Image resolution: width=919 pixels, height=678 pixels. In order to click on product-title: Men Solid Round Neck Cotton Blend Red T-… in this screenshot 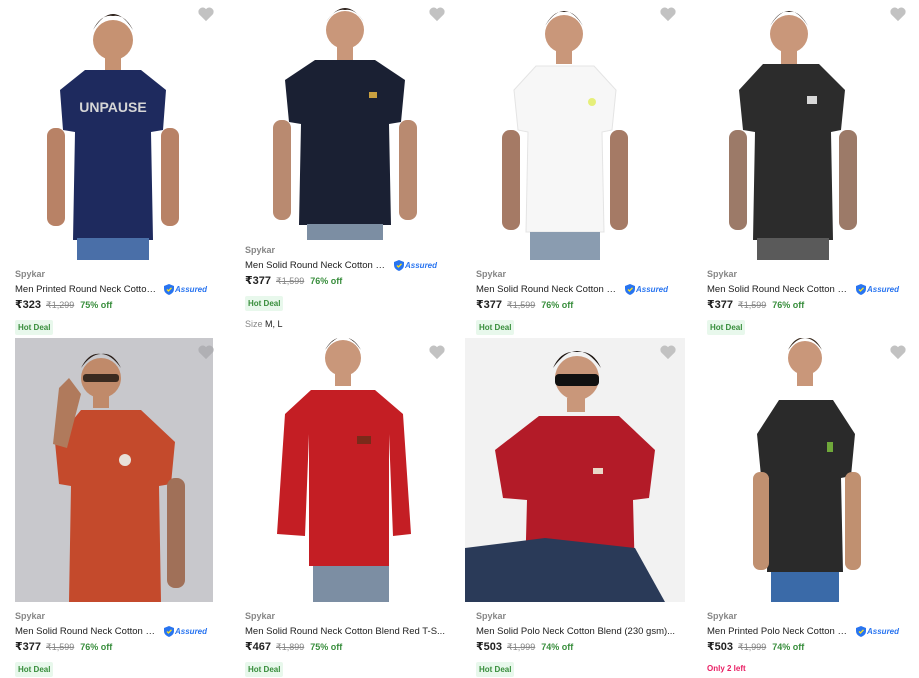, I will do `click(345, 631)`.